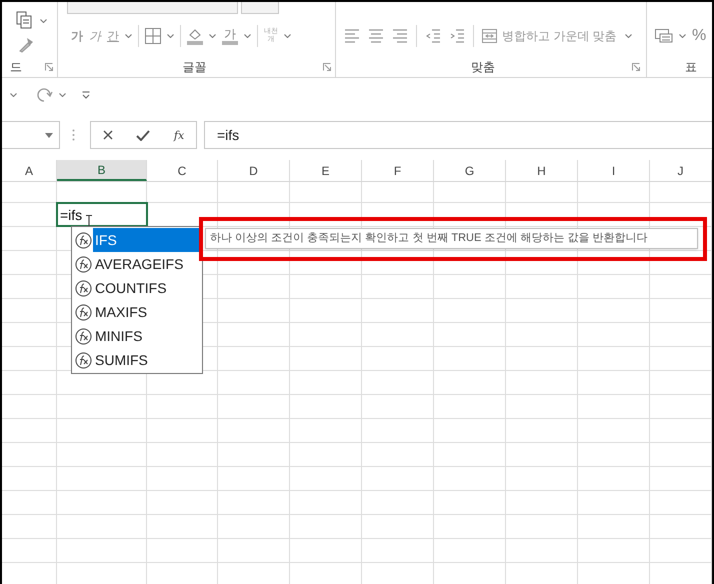  I want to click on accounting-format-icon, so click(664, 36).